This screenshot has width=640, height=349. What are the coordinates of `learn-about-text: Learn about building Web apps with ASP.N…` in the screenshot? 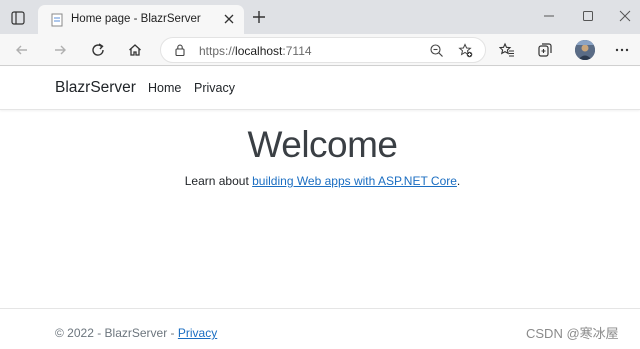 It's located at (320, 181).